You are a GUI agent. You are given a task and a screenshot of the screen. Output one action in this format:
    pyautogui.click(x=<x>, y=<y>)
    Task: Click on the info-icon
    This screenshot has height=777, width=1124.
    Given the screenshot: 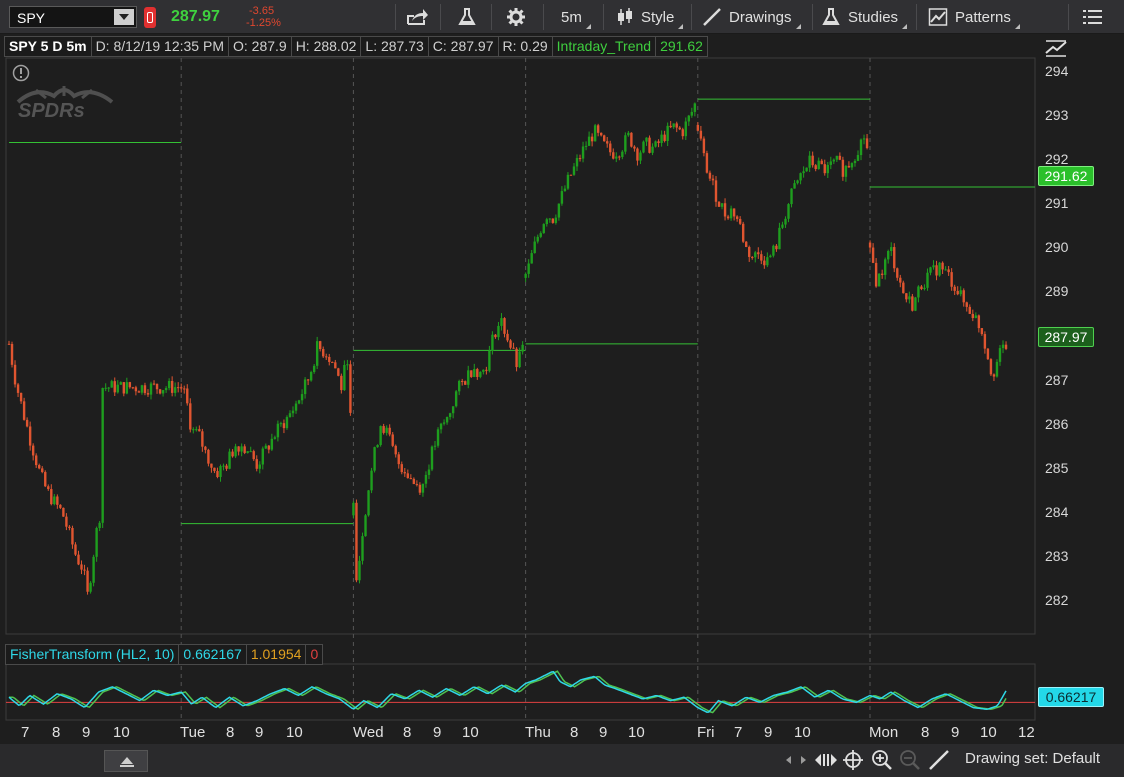 What is the action you would take?
    pyautogui.click(x=21, y=73)
    